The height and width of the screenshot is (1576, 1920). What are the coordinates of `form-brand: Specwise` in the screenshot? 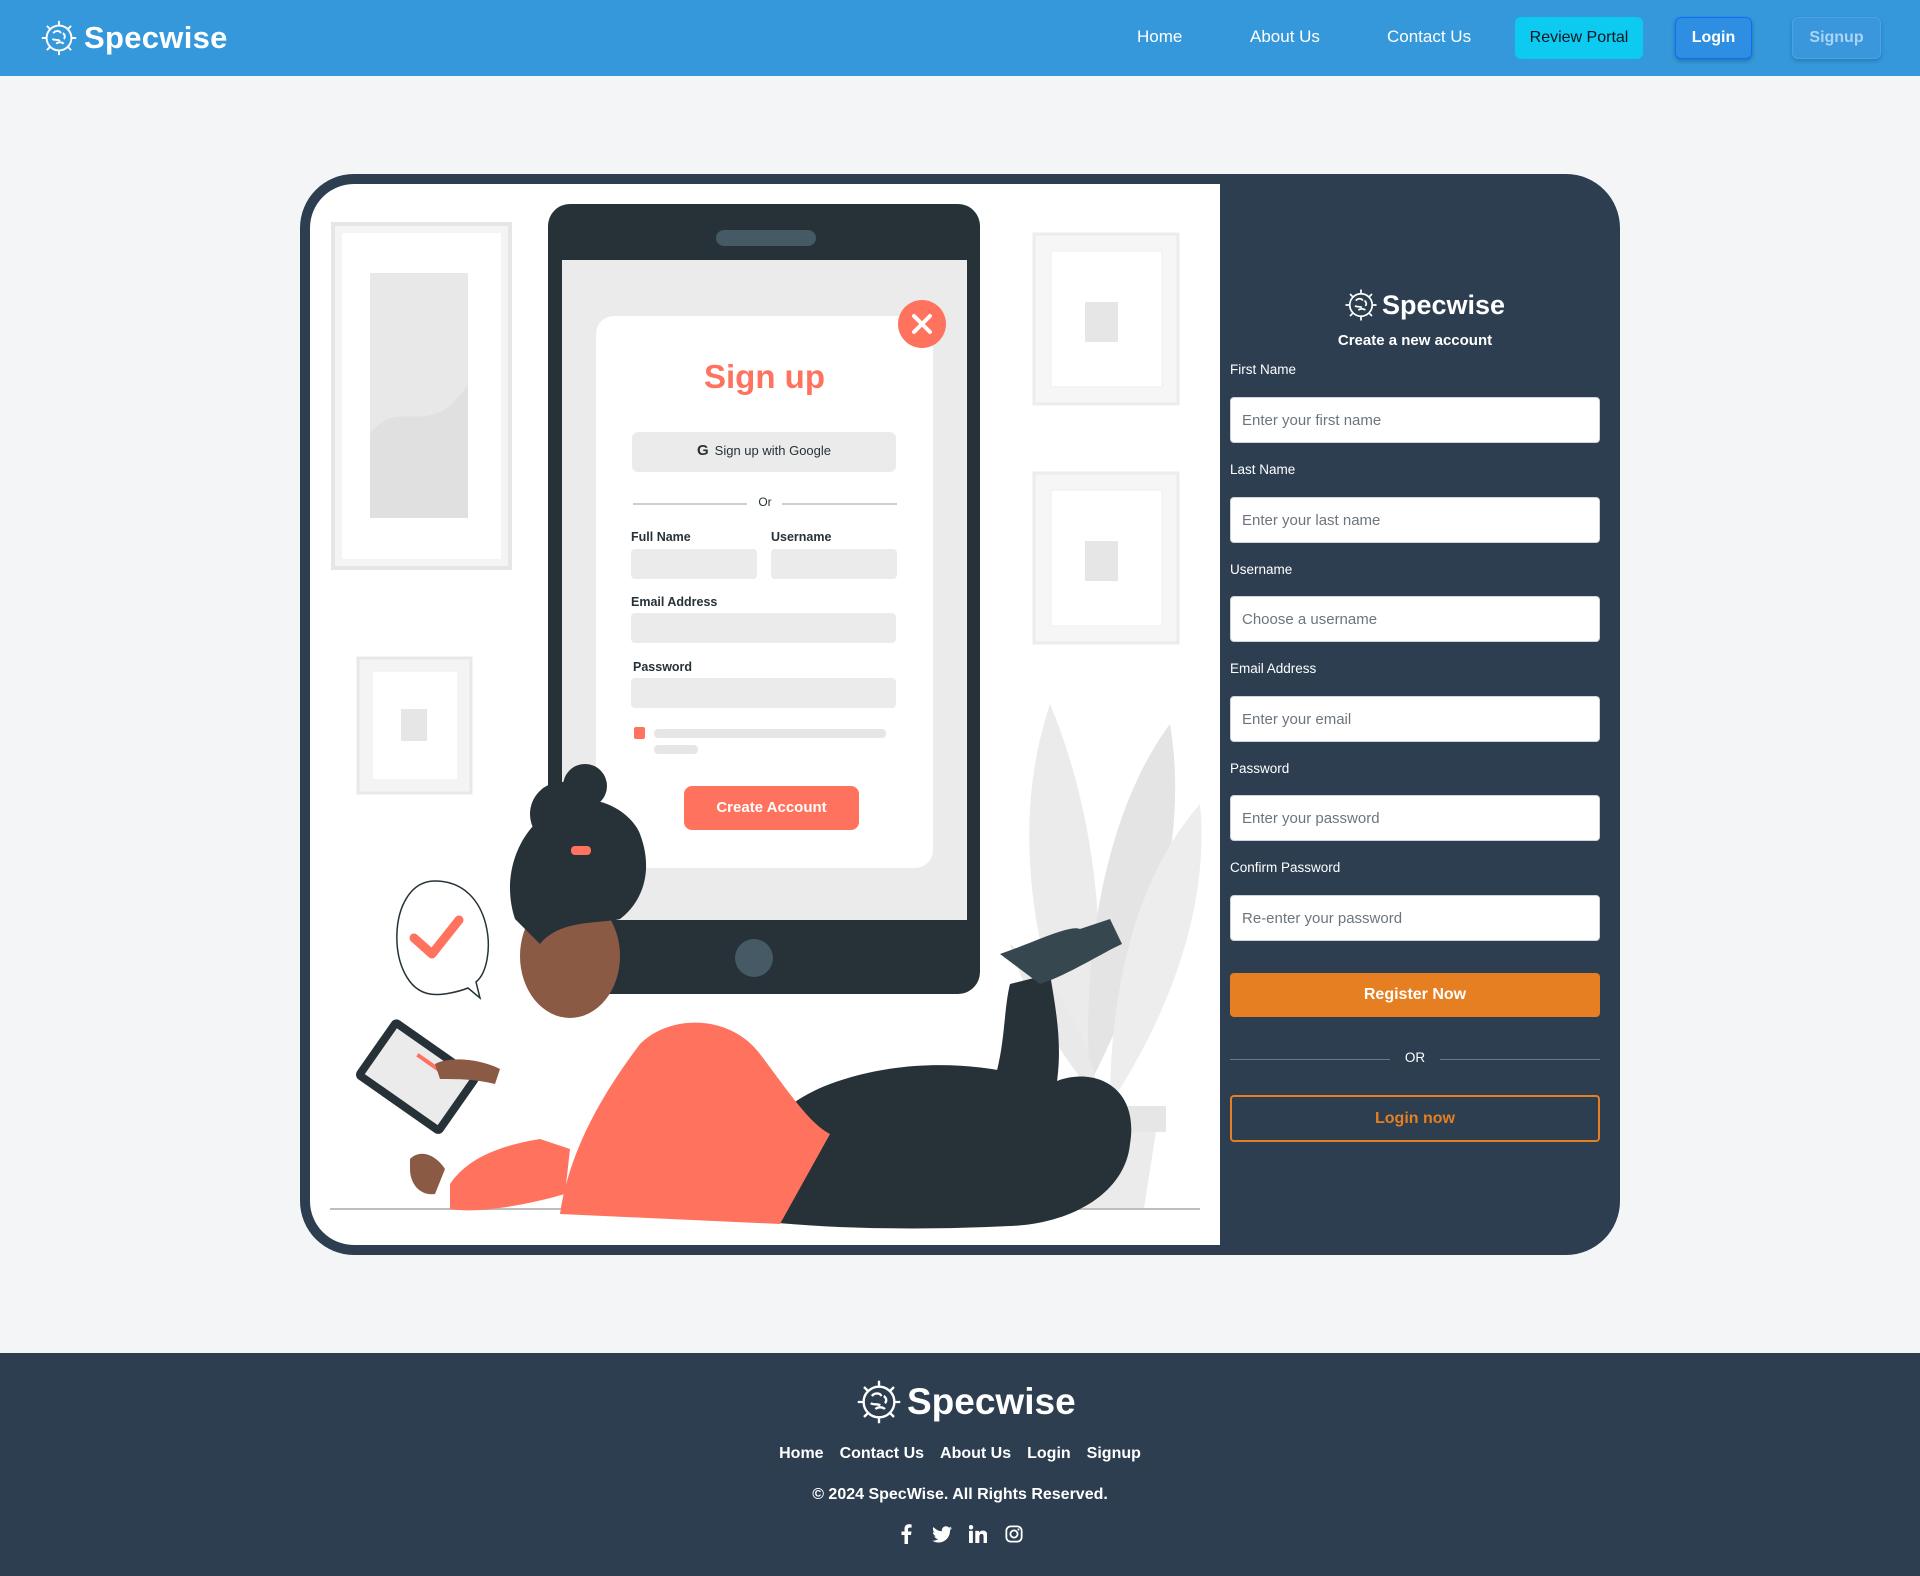 It's located at (1423, 305).